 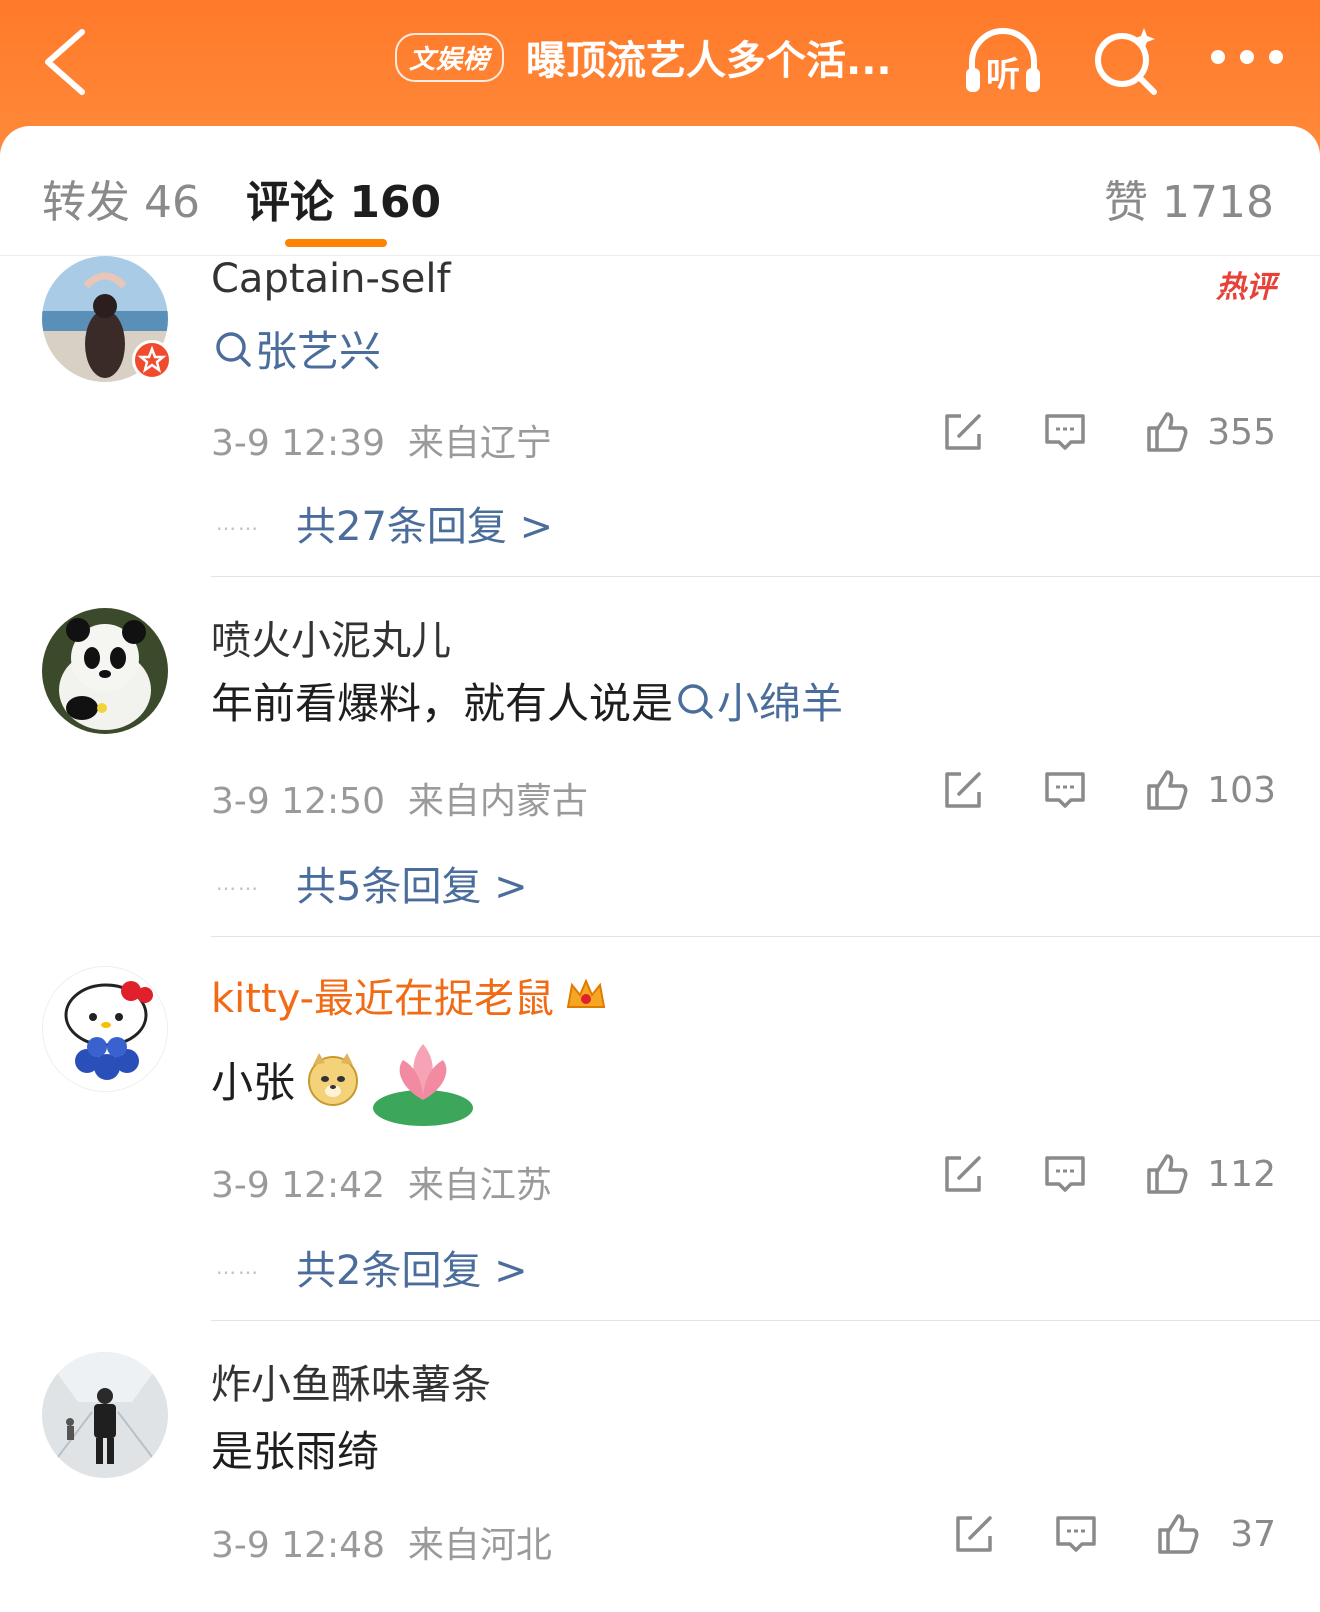 I want to click on topic-link: 小绵羊, so click(x=758, y=700).